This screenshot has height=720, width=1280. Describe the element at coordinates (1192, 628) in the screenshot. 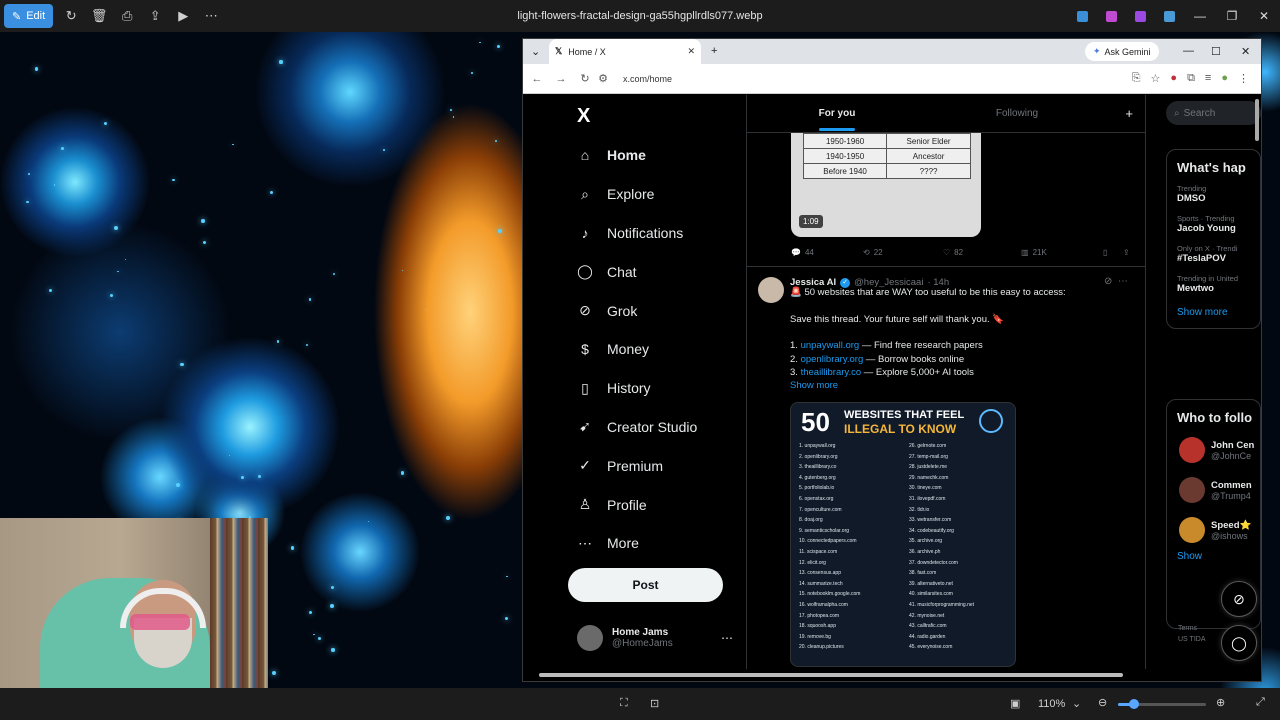

I see `terms-link: Terms` at that location.